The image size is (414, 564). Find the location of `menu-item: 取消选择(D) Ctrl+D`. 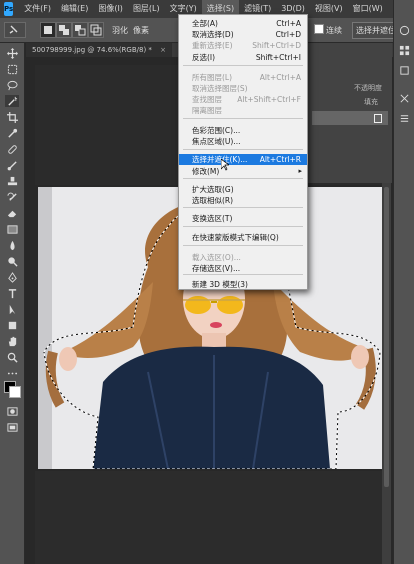

menu-item: 取消选择(D) Ctrl+D is located at coordinates (243, 34).